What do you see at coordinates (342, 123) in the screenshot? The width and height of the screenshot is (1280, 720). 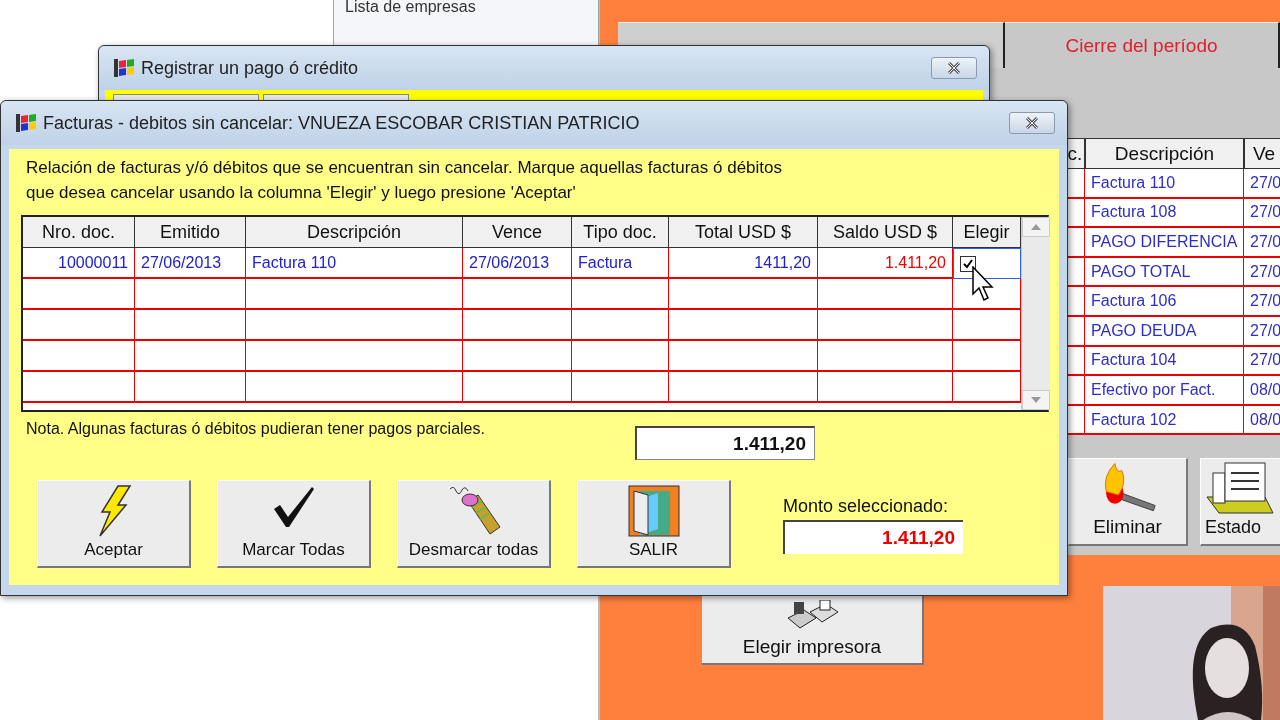 I see `window-title: Facturas - debitos sin cancelar: VNUEZA ESCOBAR CRISTIAN PATRICIO` at bounding box center [342, 123].